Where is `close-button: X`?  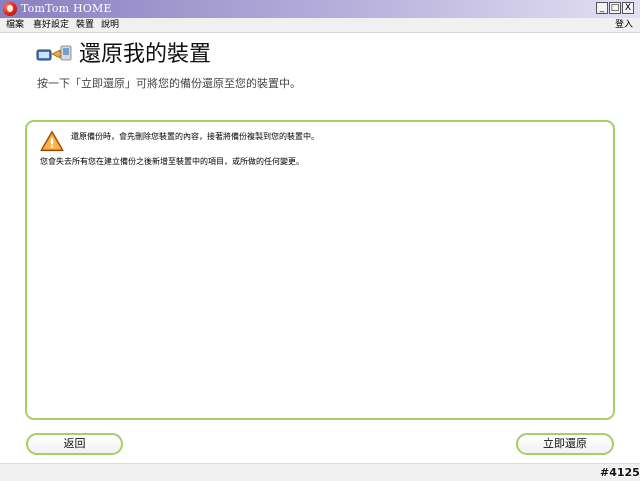 close-button: X is located at coordinates (628, 8).